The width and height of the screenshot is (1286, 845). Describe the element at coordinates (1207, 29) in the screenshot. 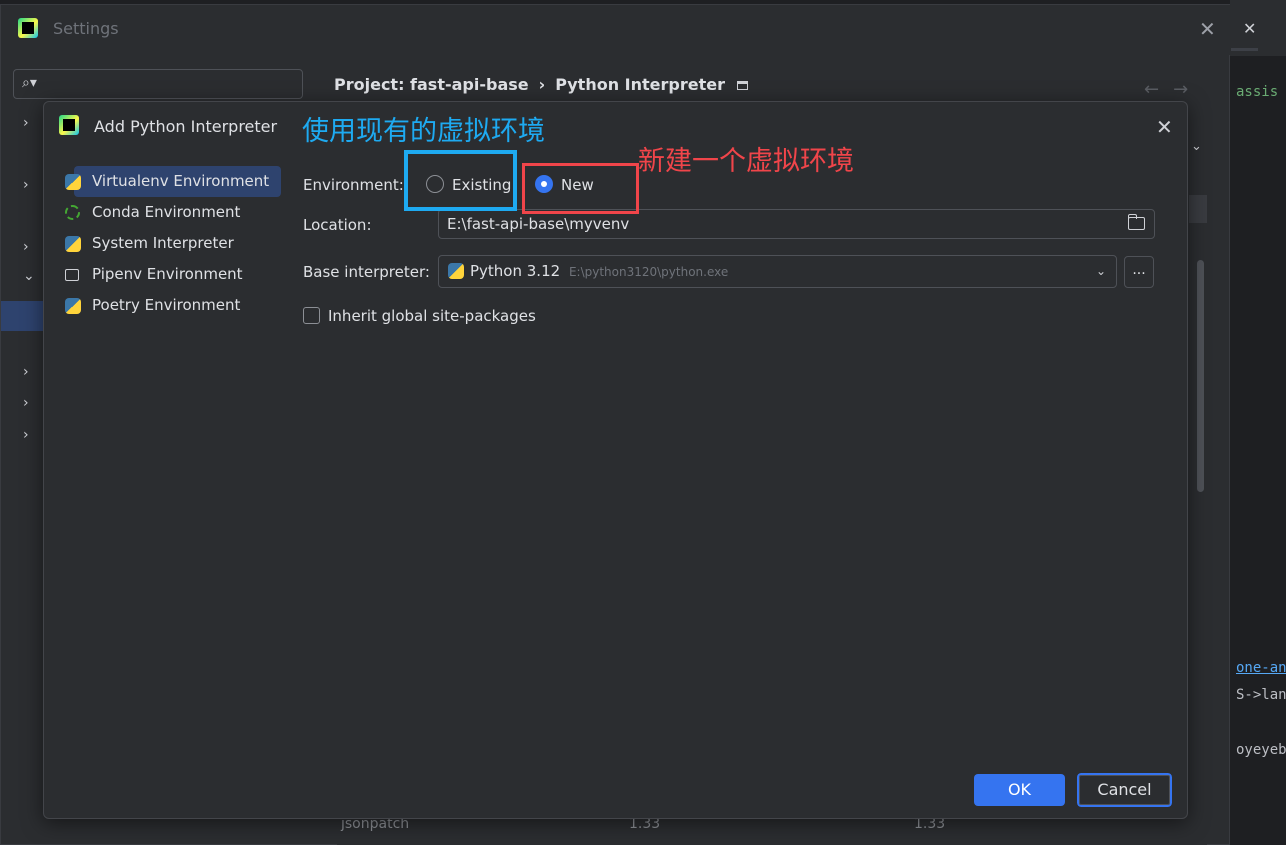

I see `settings-close-icon: ✕` at that location.